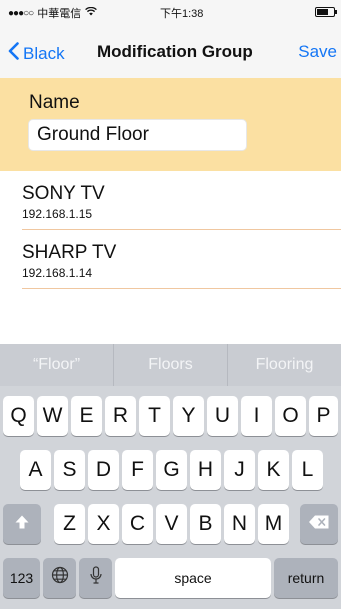 The height and width of the screenshot is (609, 341). What do you see at coordinates (59, 14) in the screenshot?
I see `carrier-name: 中華電信` at bounding box center [59, 14].